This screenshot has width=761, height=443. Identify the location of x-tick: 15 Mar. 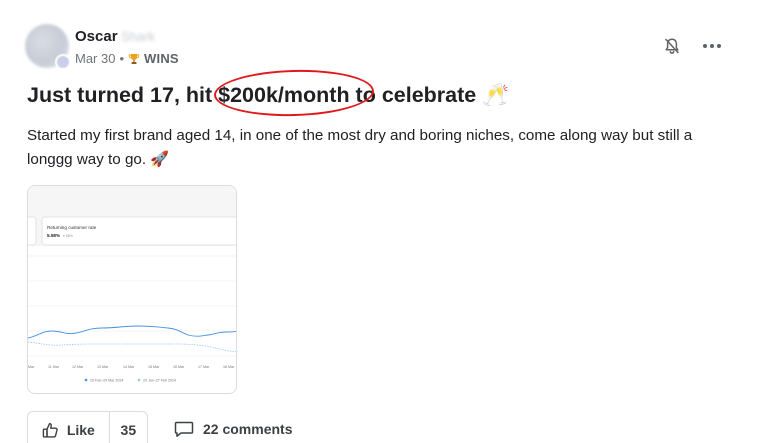
(154, 367).